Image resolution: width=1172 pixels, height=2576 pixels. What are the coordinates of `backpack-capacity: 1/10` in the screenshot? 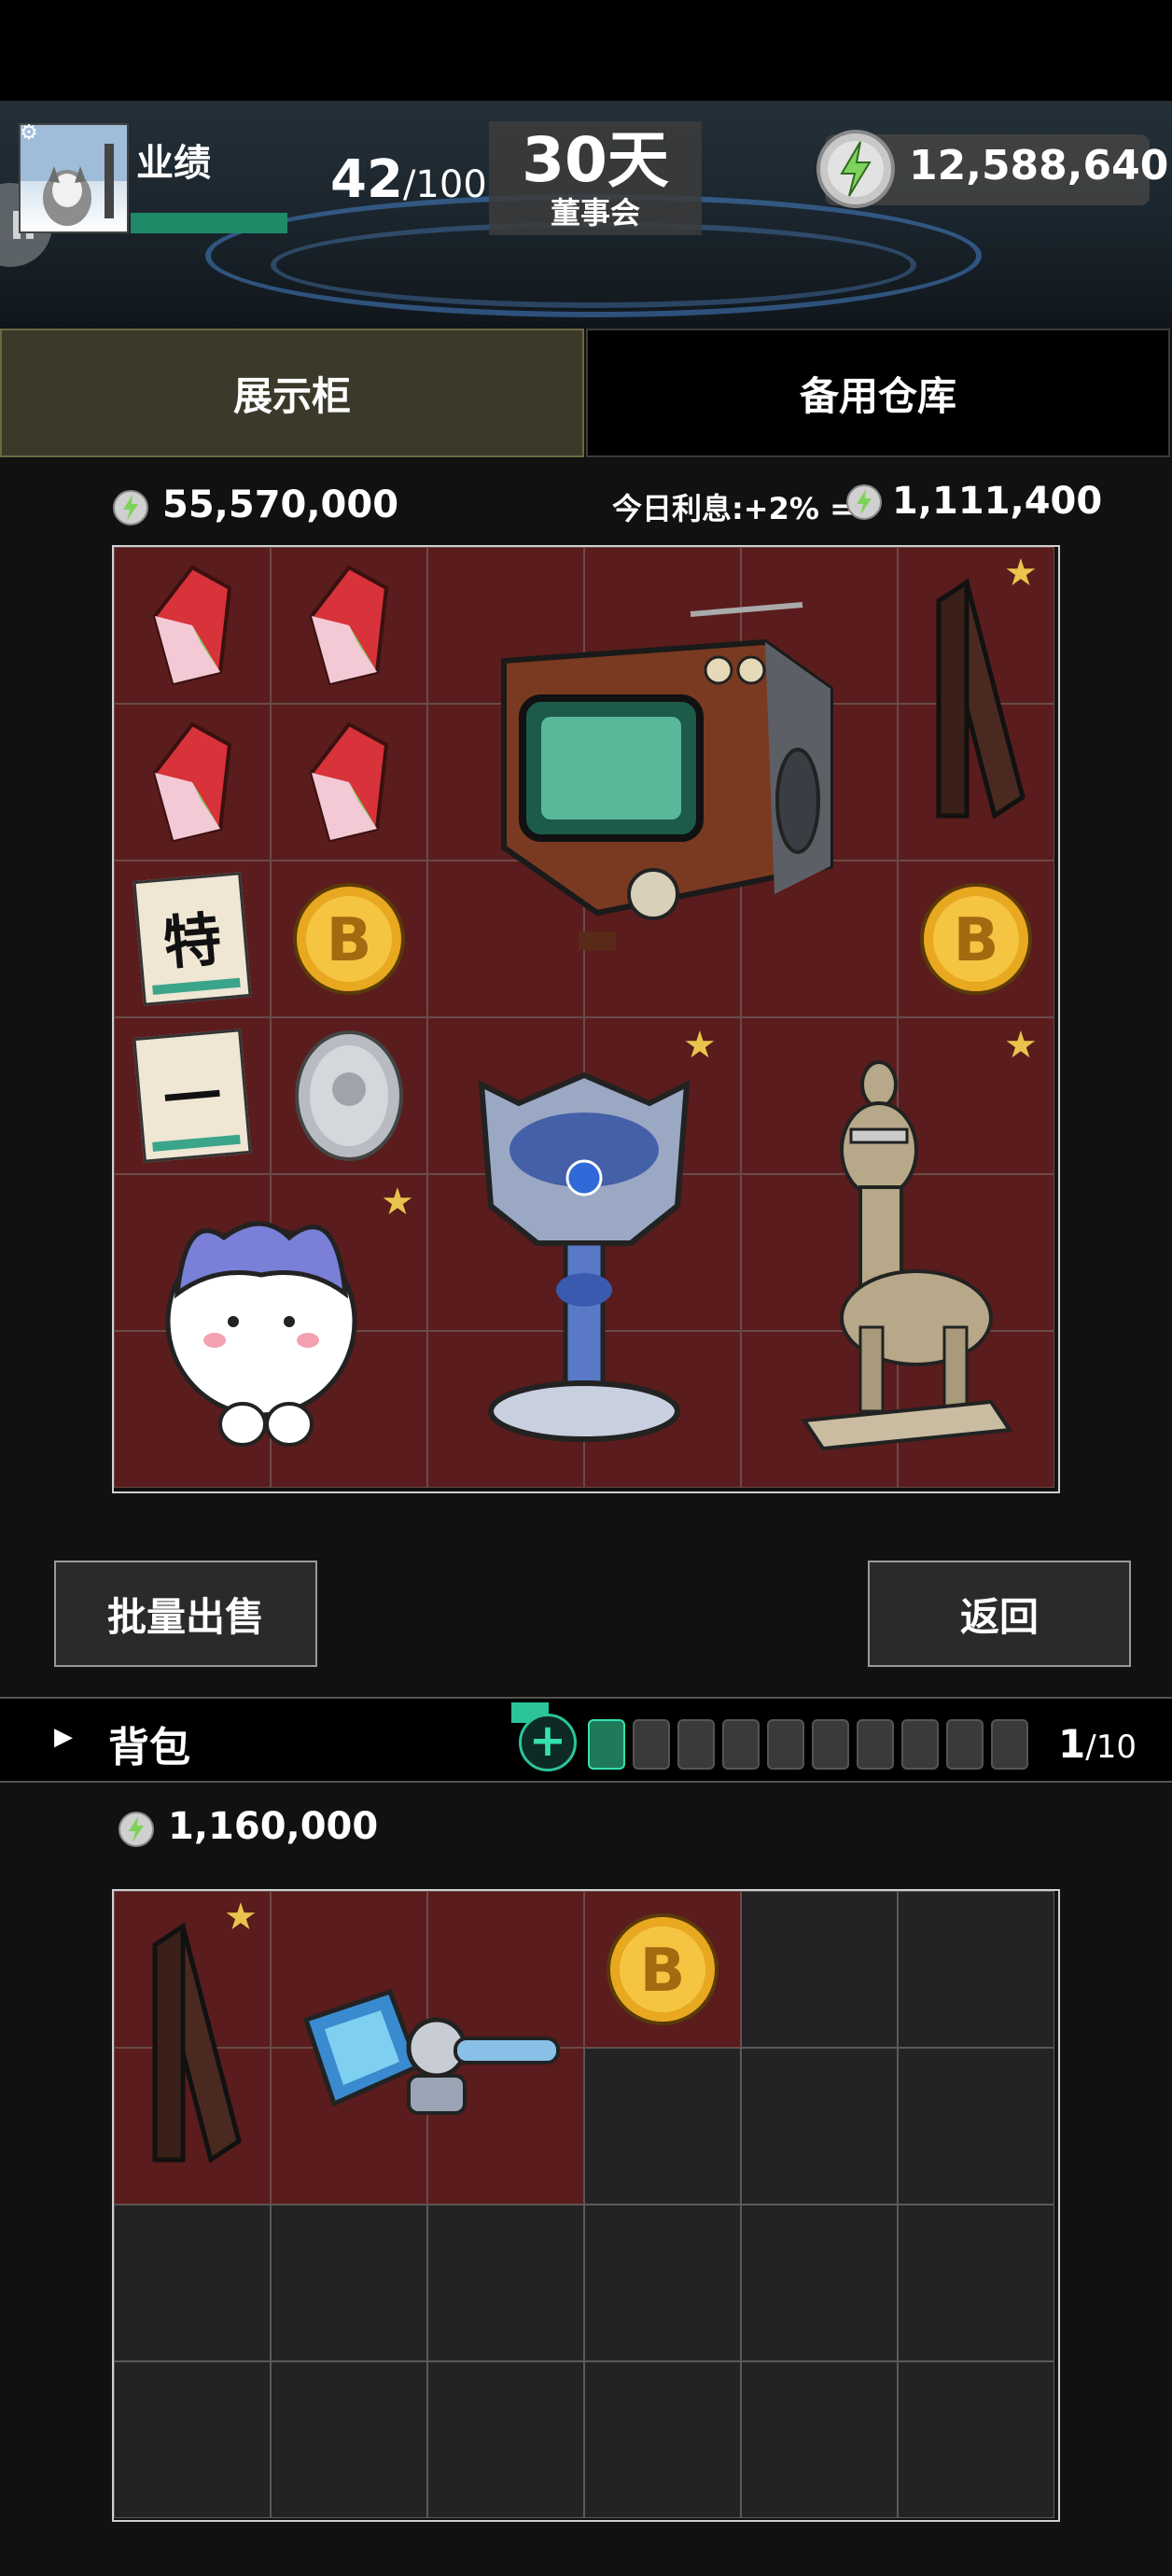 It's located at (1097, 1744).